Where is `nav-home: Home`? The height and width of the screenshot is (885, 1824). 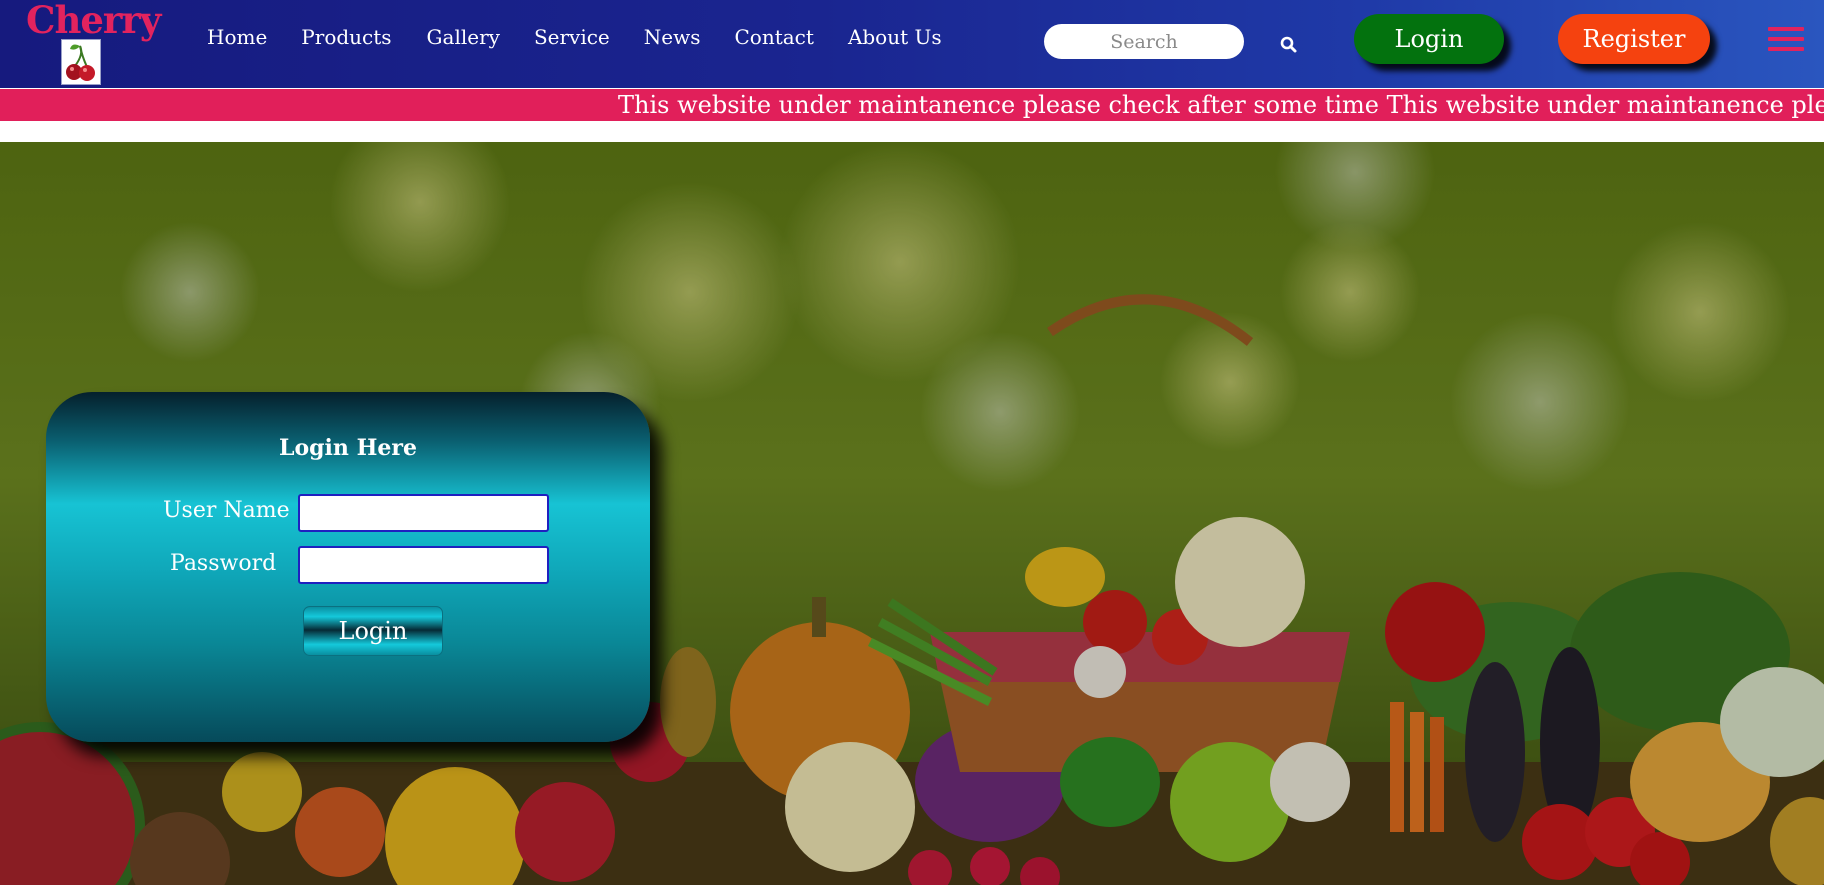 nav-home: Home is located at coordinates (237, 37).